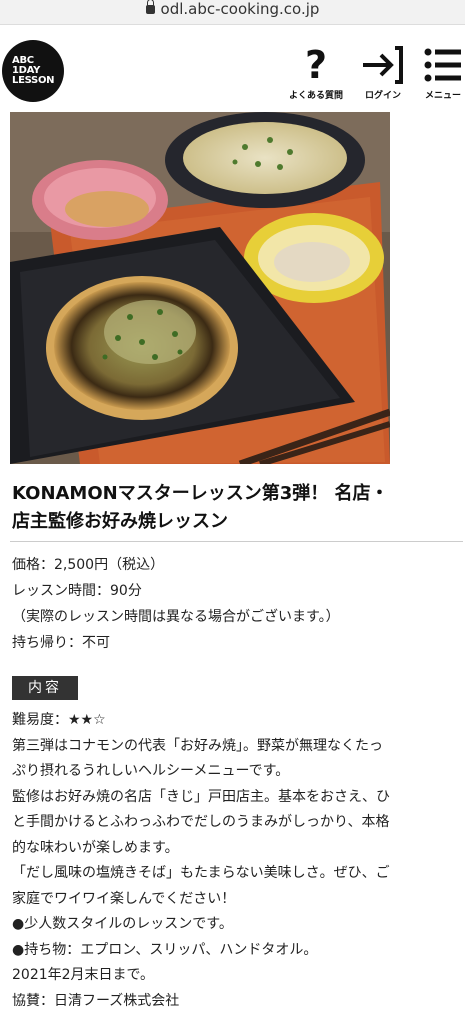 The image size is (465, 1024). I want to click on faq-button: ? よくある質問, so click(316, 72).